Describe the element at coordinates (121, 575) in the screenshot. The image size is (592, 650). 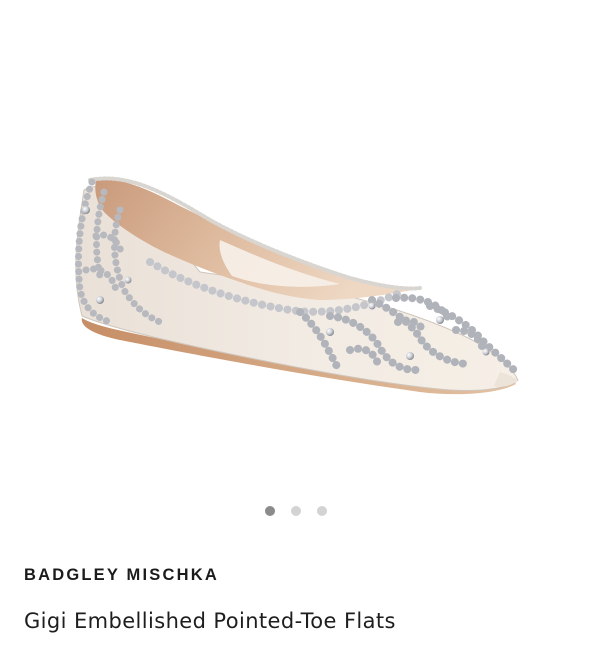
I see `brand-name: BADGLEY MISCHKA` at that location.